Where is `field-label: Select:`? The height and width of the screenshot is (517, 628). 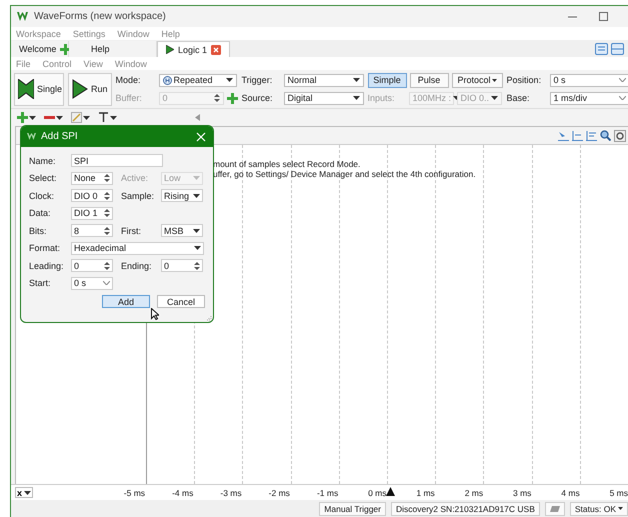 field-label: Select: is located at coordinates (43, 178).